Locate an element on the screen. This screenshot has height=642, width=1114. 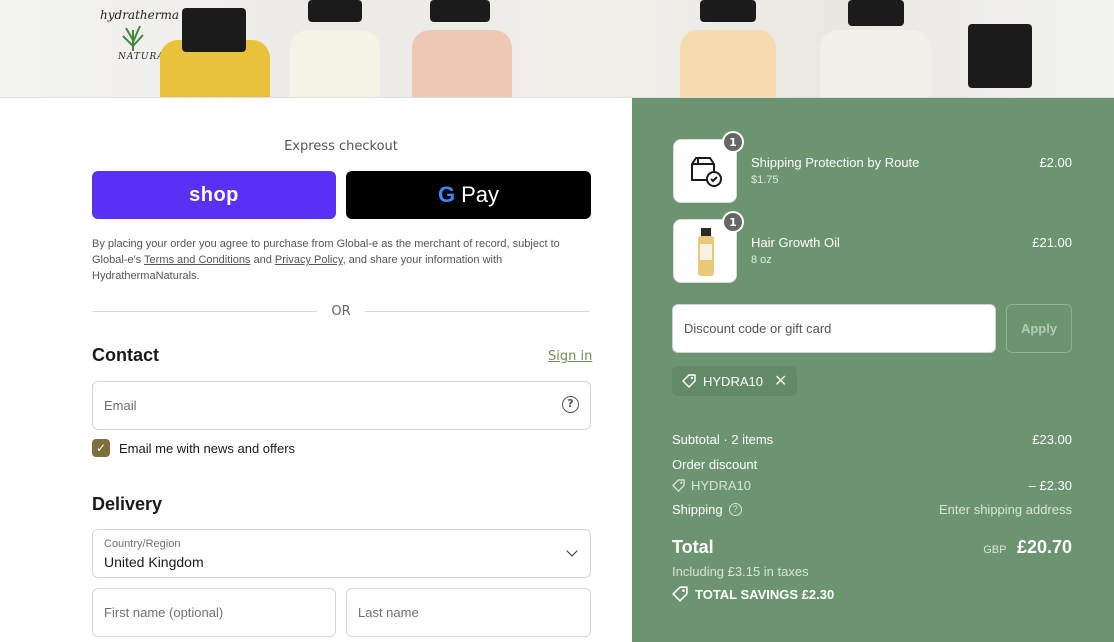
or-label: OR is located at coordinates (341, 311).